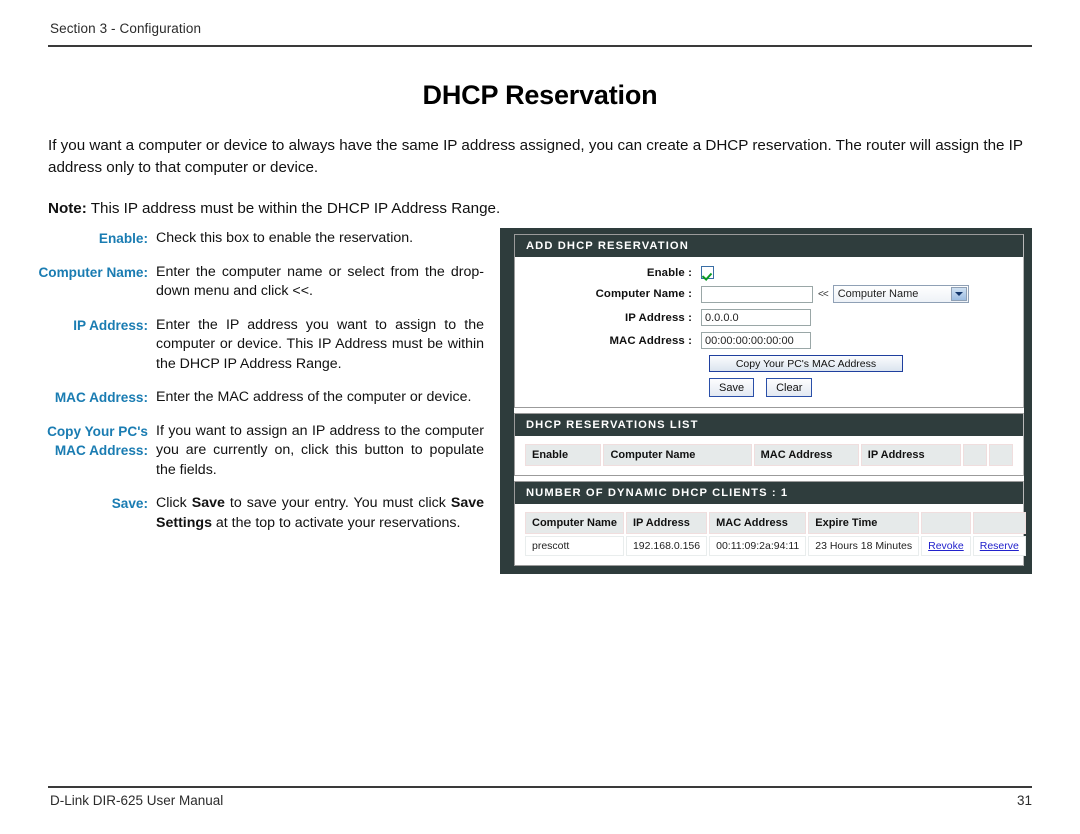 This screenshot has width=1080, height=834. I want to click on col-enable: Enable, so click(563, 455).